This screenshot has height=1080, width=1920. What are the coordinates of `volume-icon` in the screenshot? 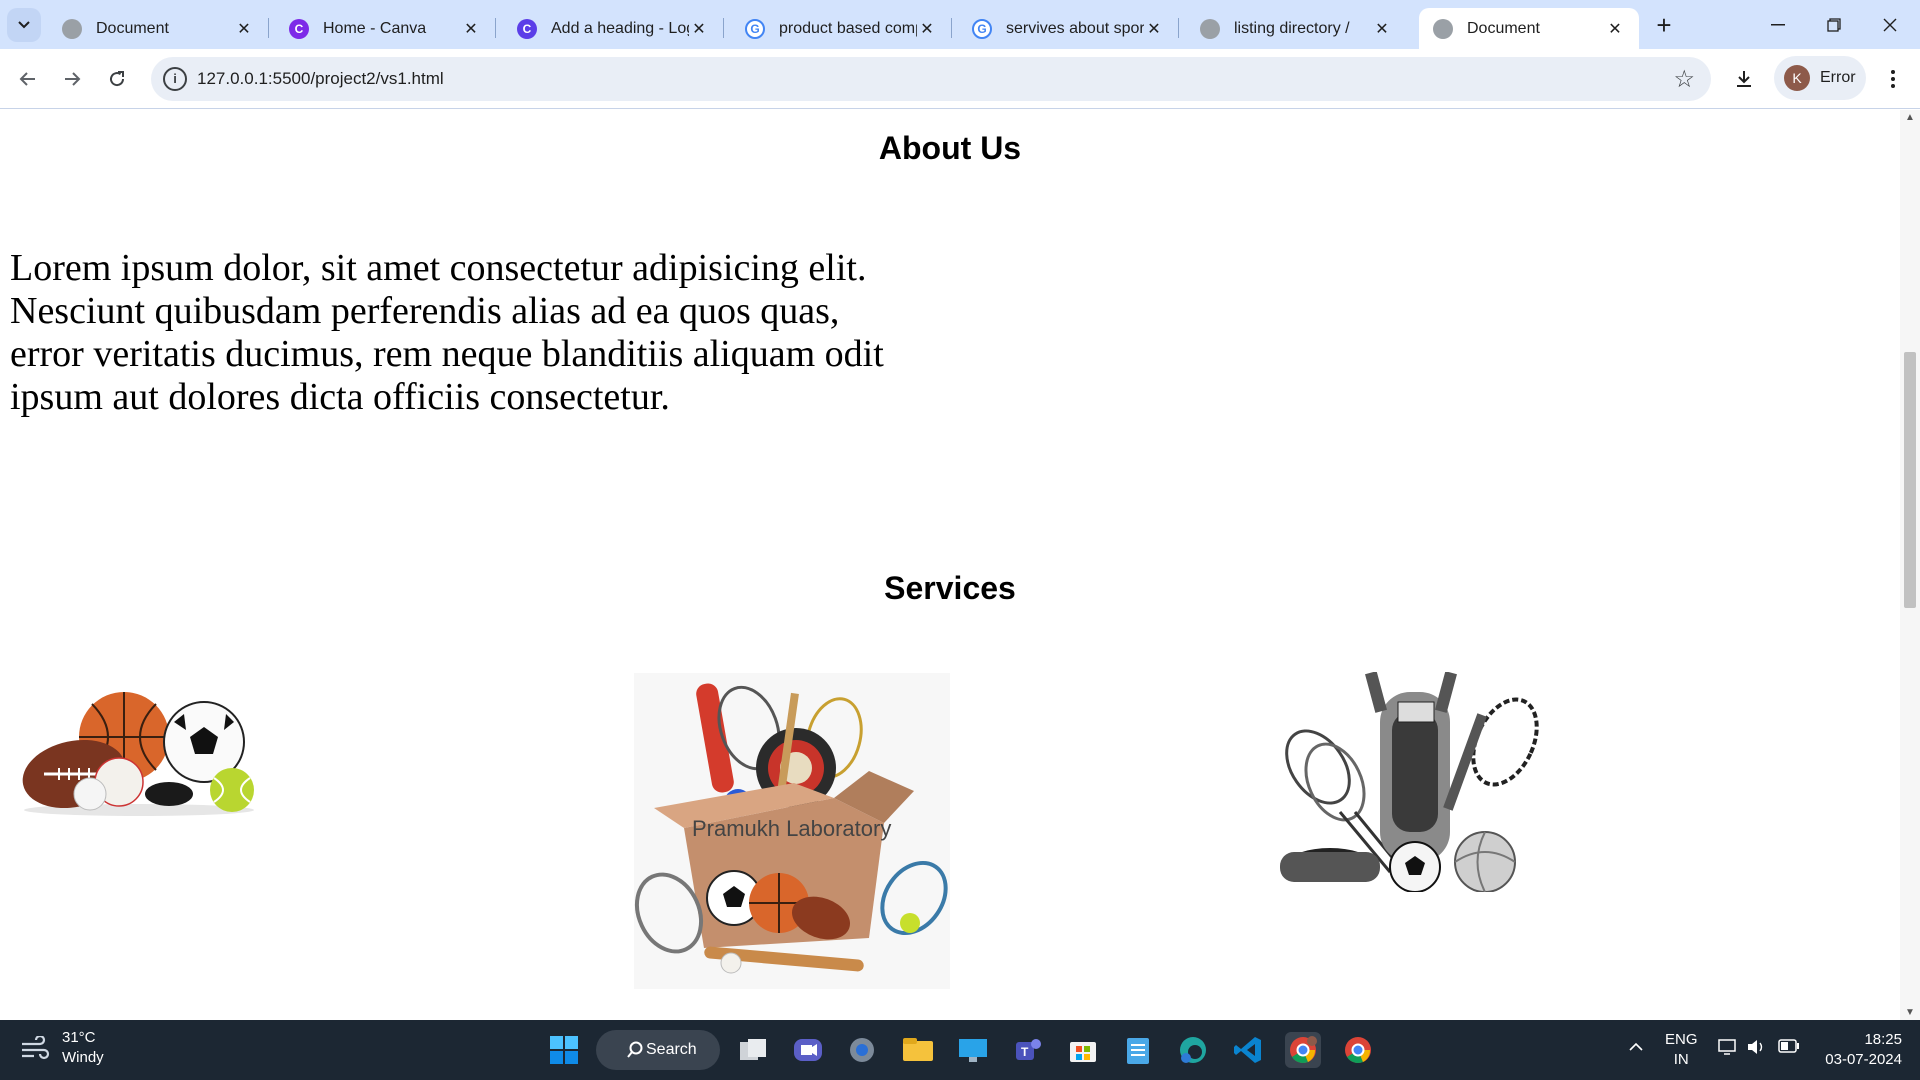 It's located at (1756, 1050).